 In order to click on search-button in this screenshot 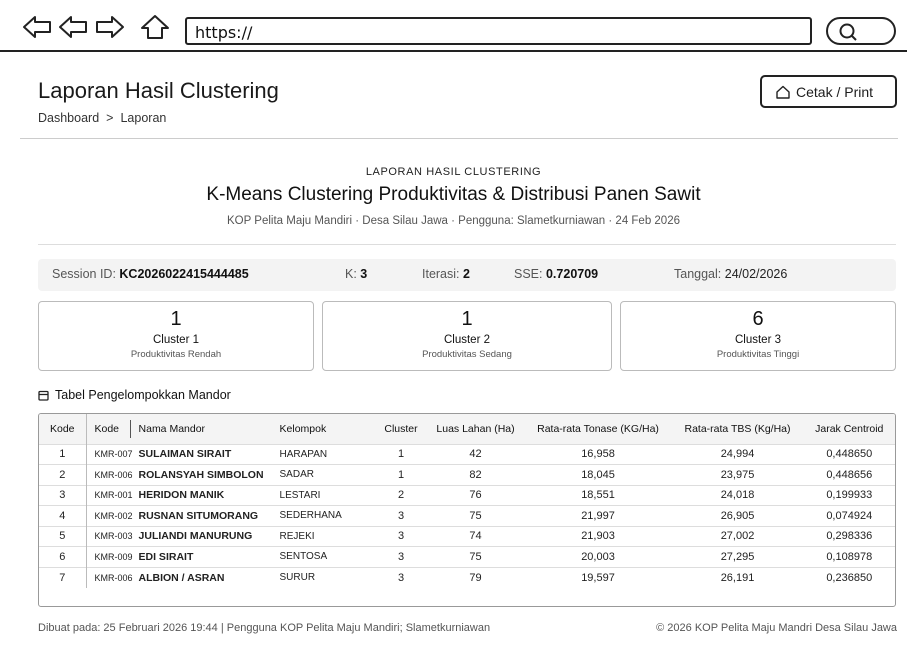, I will do `click(861, 31)`.